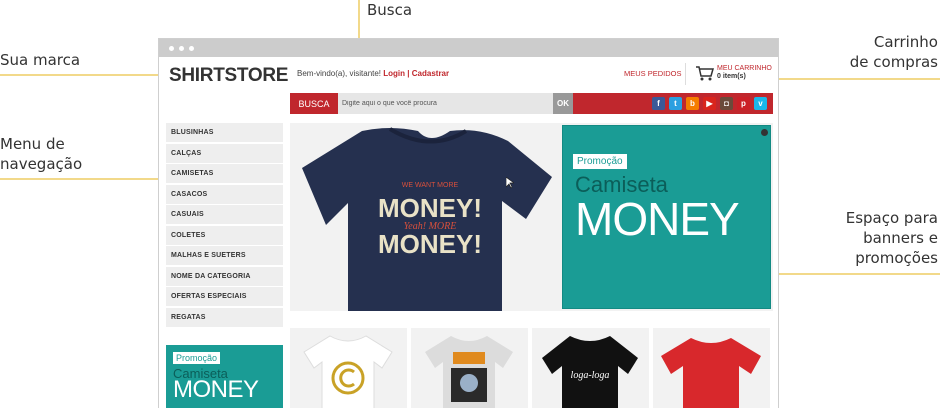 The height and width of the screenshot is (408, 940). I want to click on nav-item: NOME DA CATEGORIA, so click(224, 276).